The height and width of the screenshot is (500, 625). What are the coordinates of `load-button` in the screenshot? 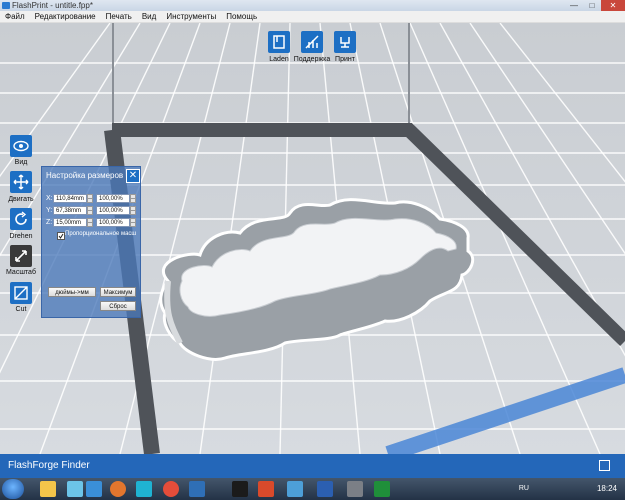 It's located at (279, 42).